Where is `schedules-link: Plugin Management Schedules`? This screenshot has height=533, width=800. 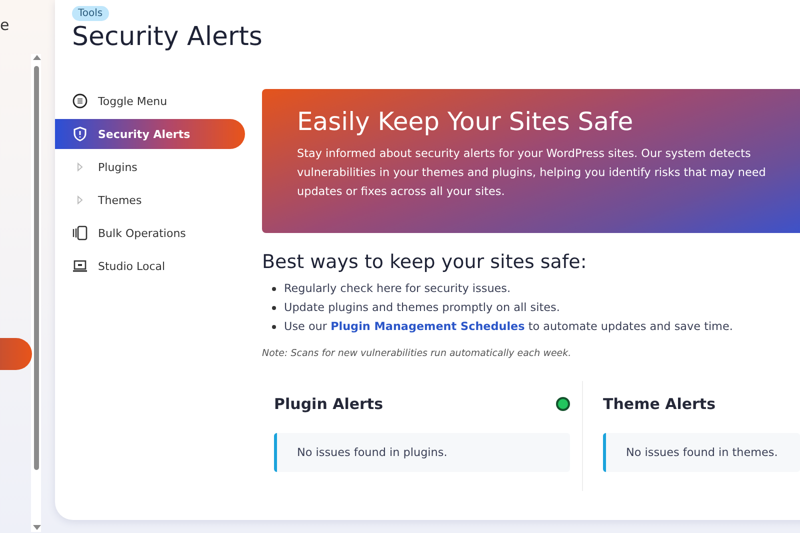
schedules-link: Plugin Management Schedules is located at coordinates (427, 326).